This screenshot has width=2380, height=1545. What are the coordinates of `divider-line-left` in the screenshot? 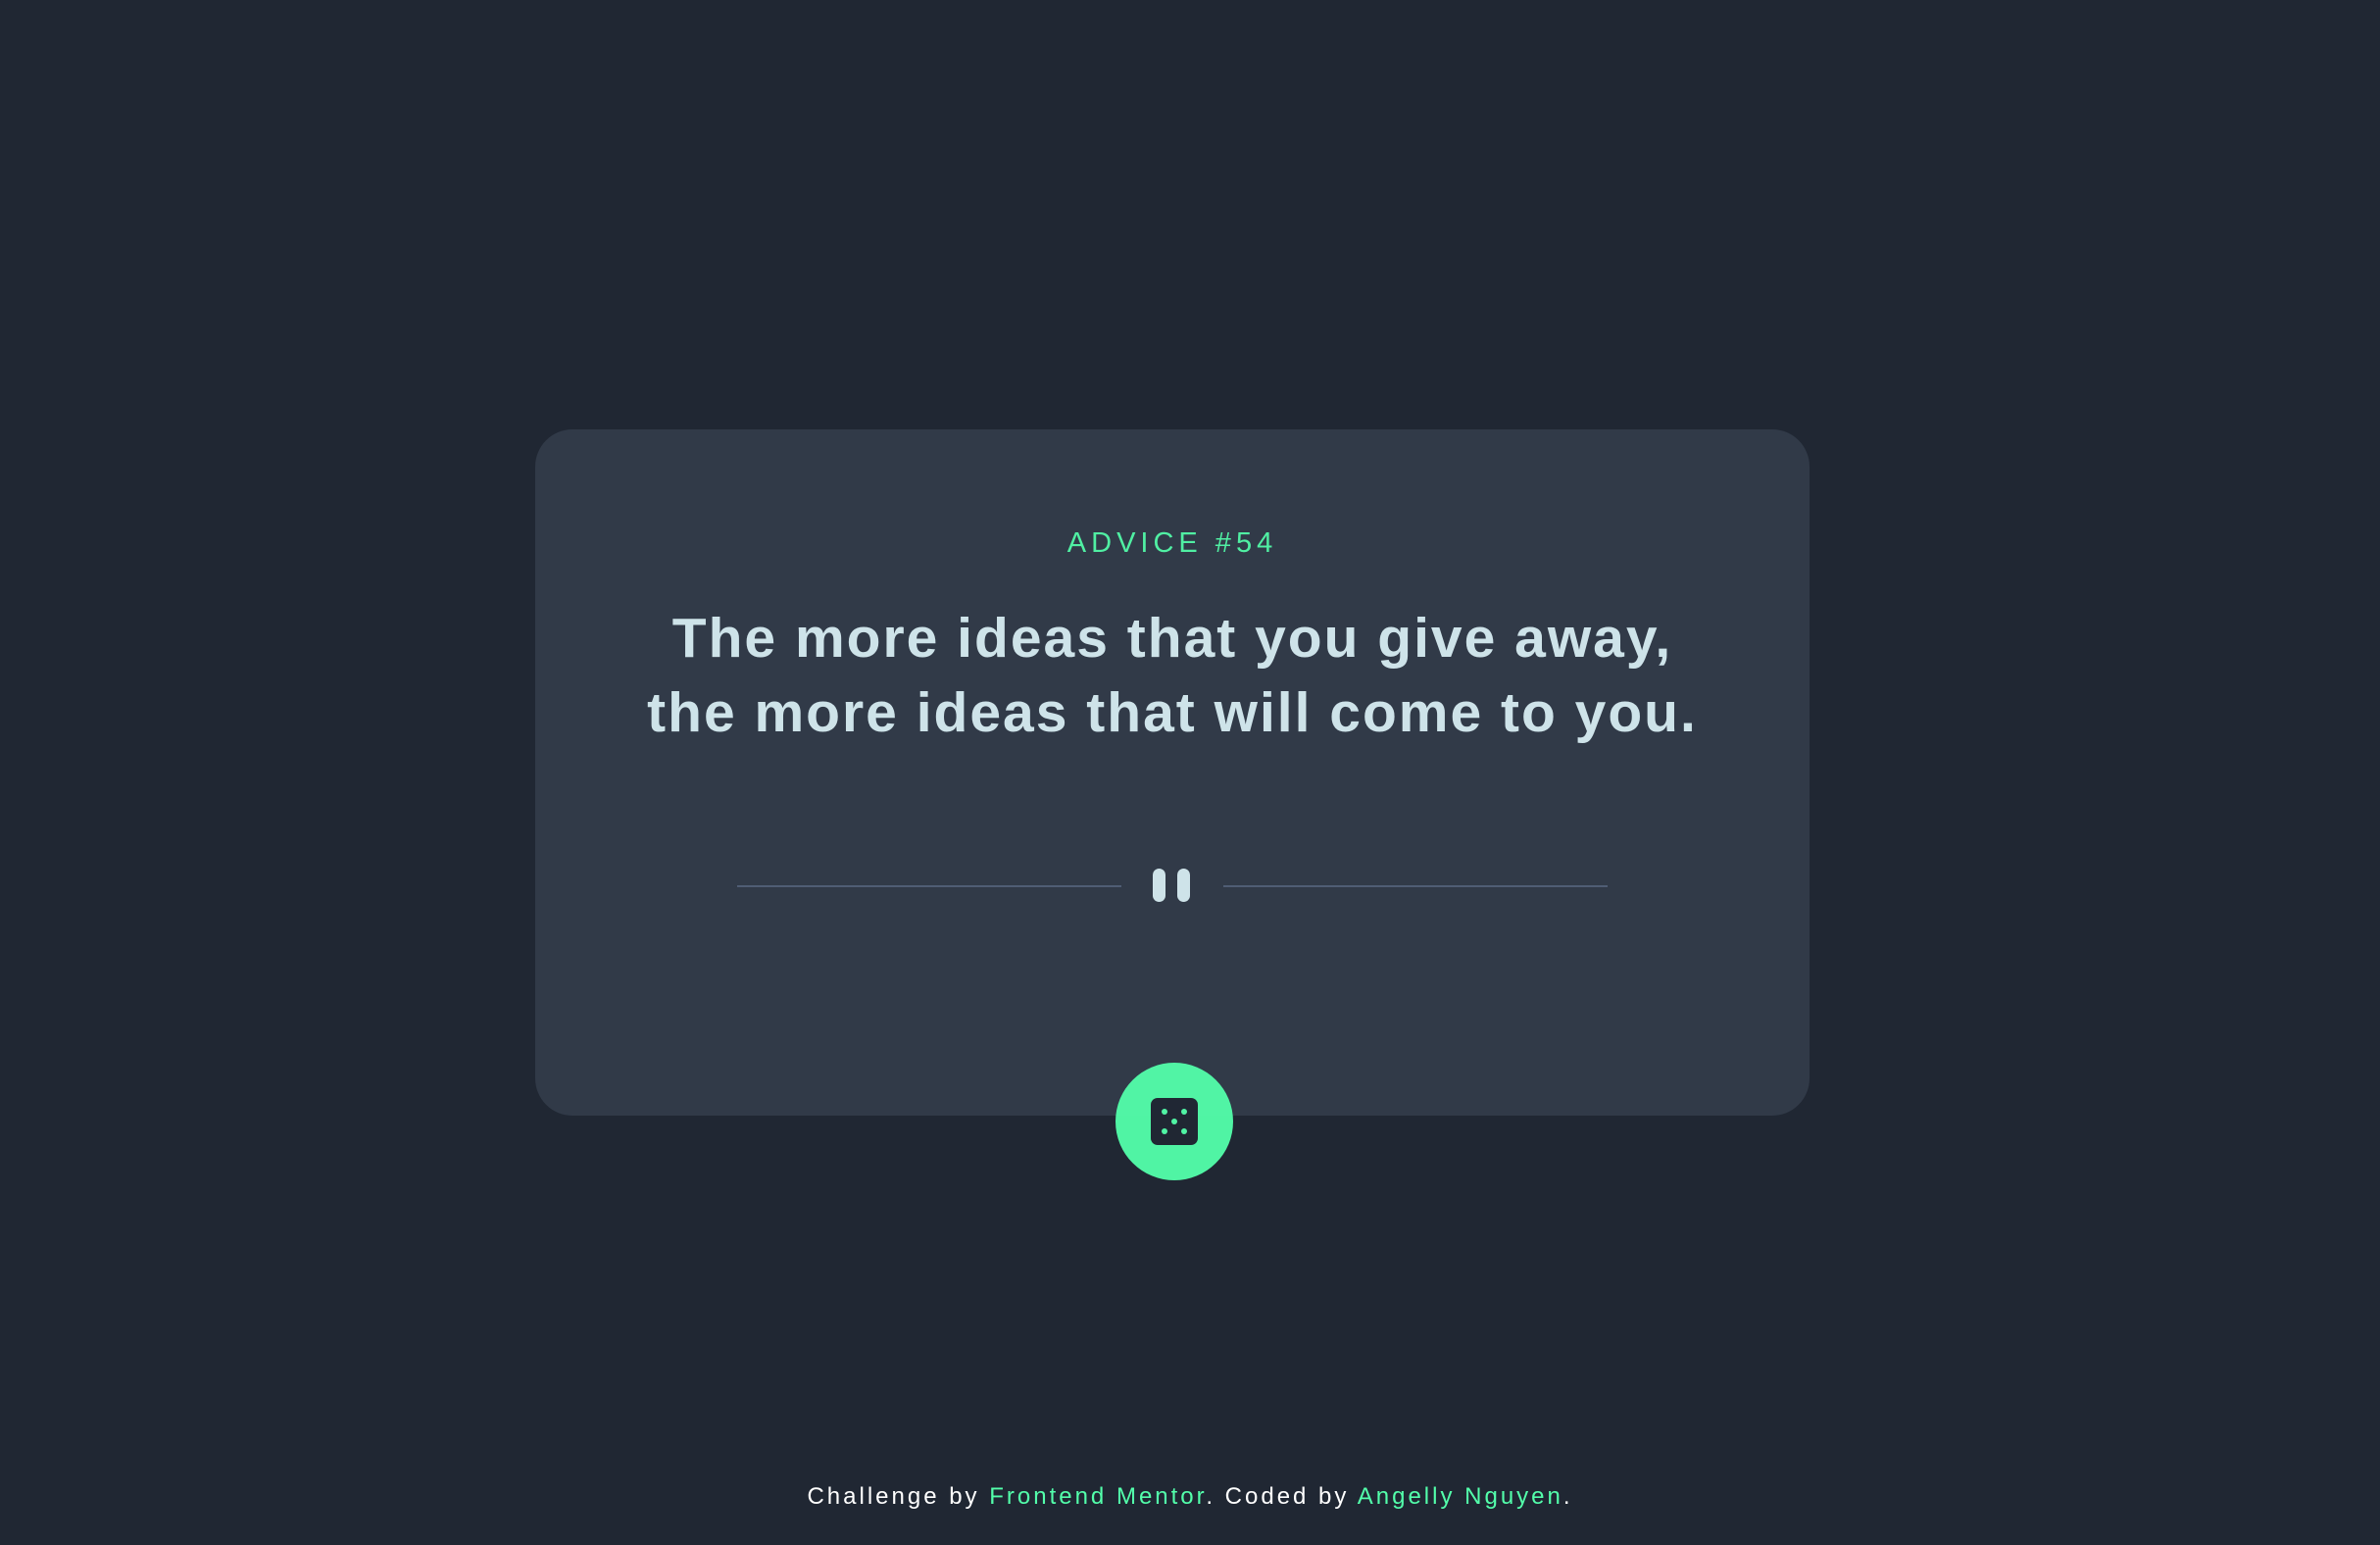 It's located at (929, 886).